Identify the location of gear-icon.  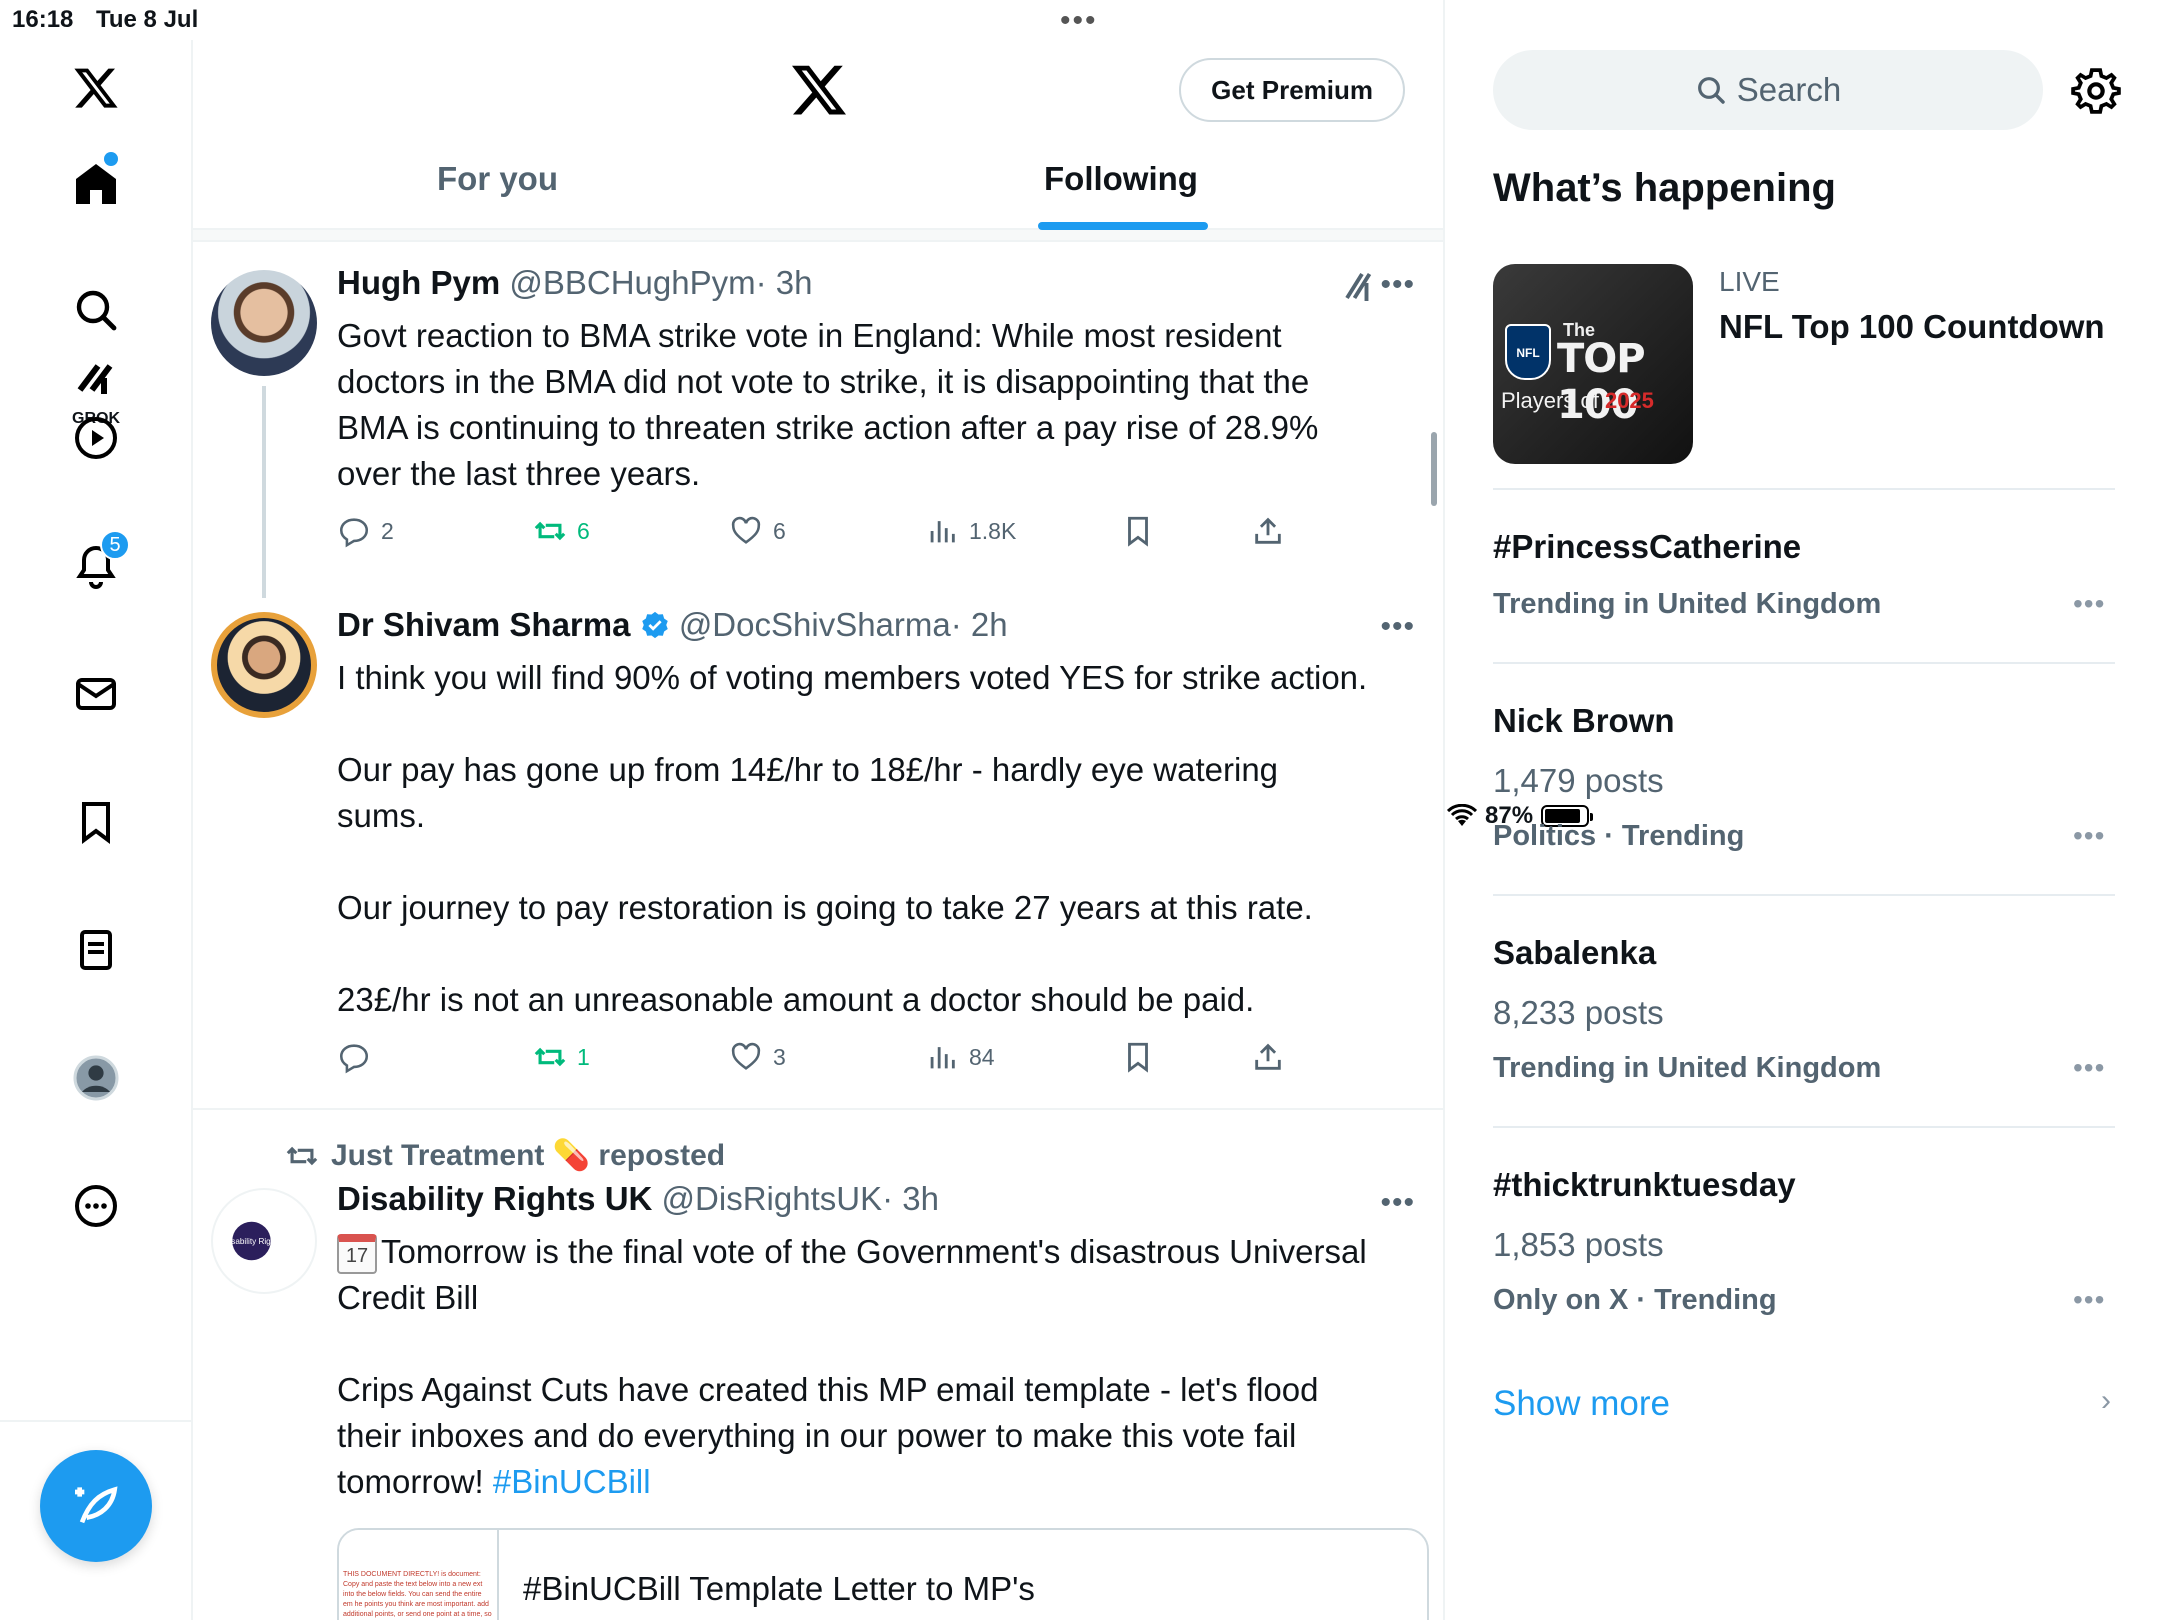
(2096, 91).